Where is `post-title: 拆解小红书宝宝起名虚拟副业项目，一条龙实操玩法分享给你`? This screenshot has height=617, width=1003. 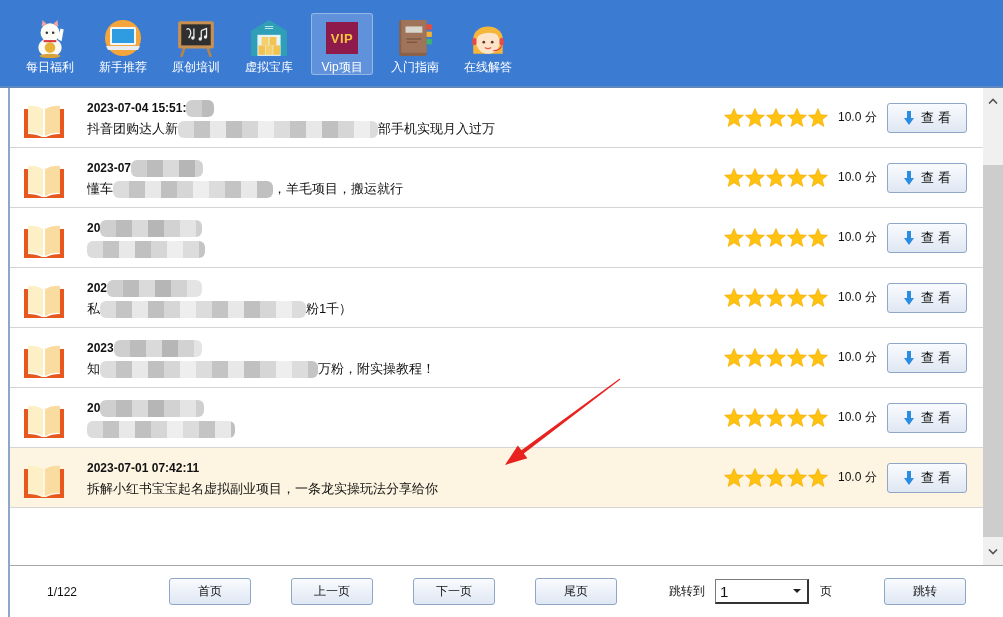 post-title: 拆解小红书宝宝起名虚拟副业项目，一条龙实操玩法分享给你 is located at coordinates (262, 489).